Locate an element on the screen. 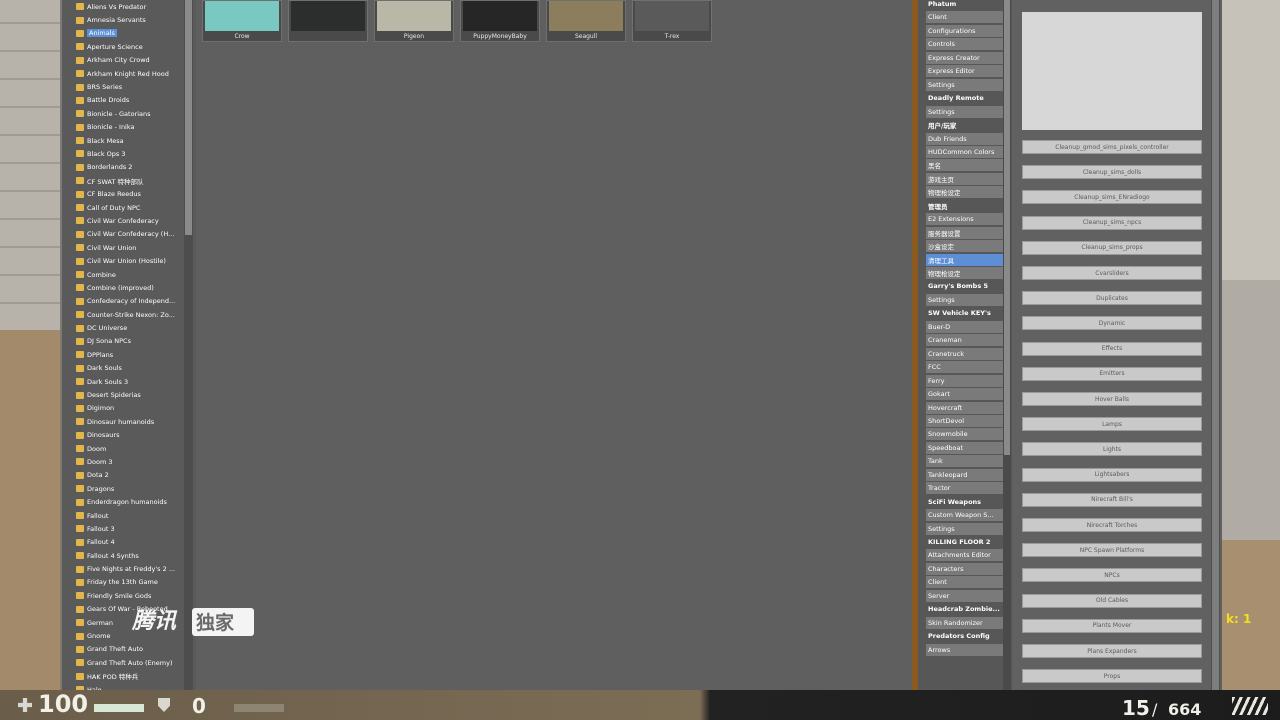 The image size is (1280, 720). spawn-thumbnail is located at coordinates (328, 21).